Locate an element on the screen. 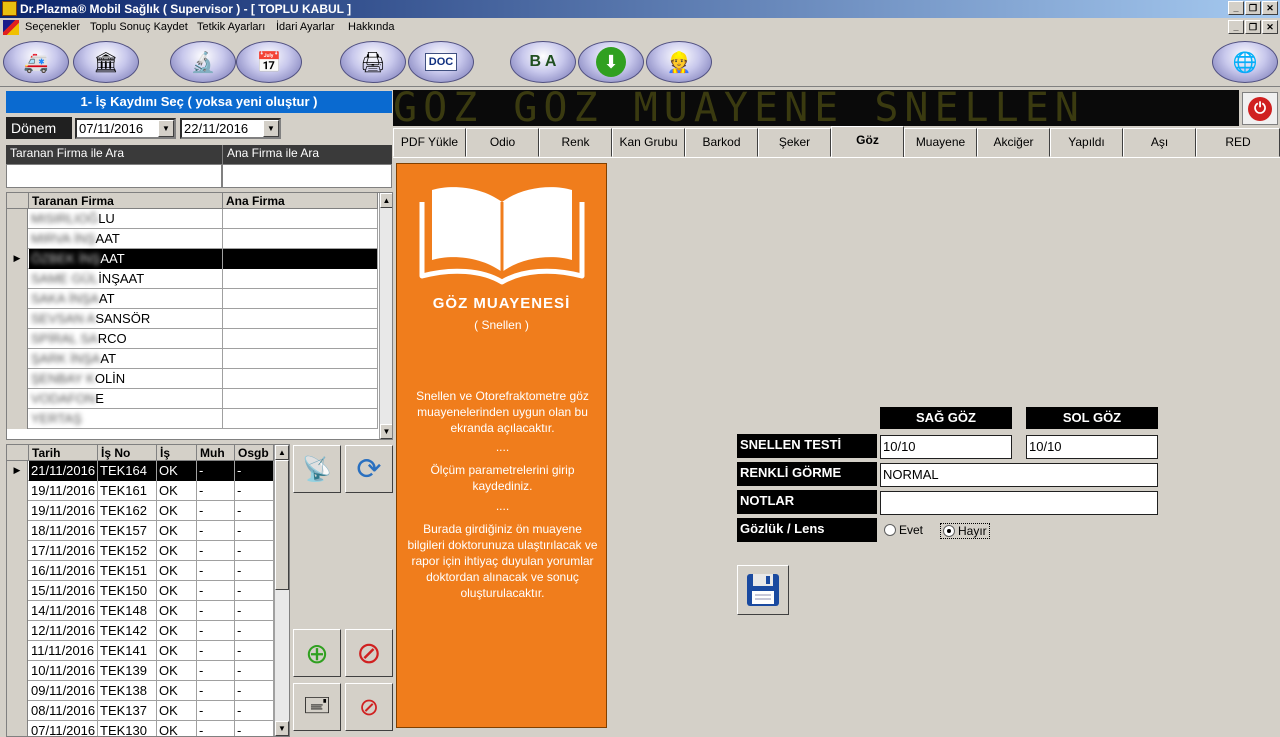 This screenshot has width=1280, height=737. table-row: 08/11/2016 TEK137 OK - - is located at coordinates (140, 711).